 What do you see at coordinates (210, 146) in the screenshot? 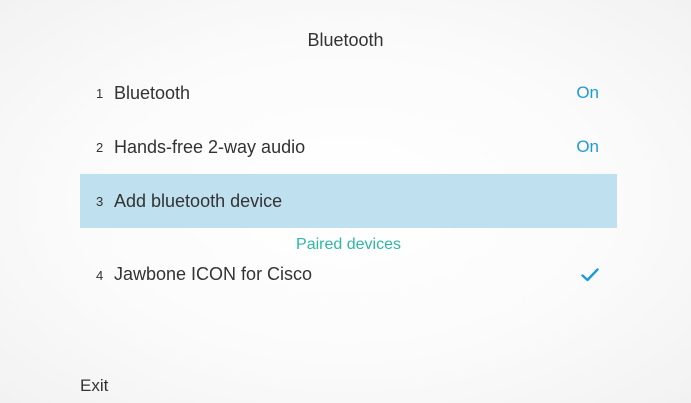
I see `menu-item-label: Hands-free 2-way audio` at bounding box center [210, 146].